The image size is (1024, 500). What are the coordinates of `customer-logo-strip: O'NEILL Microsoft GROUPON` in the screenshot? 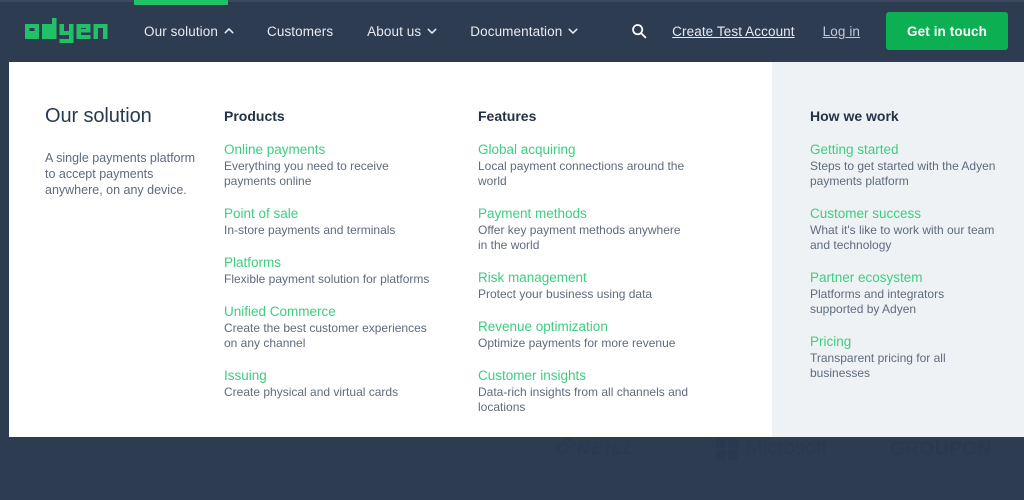 It's located at (512, 464).